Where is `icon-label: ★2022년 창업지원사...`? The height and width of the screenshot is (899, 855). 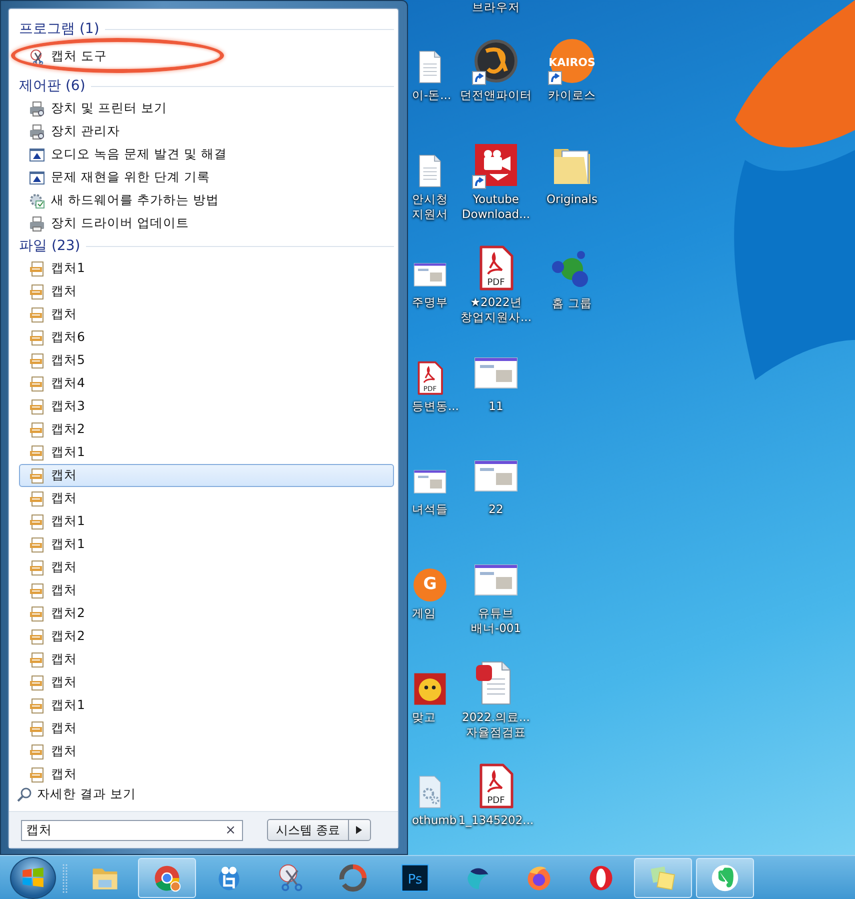 icon-label: ★2022년 창업지원사... is located at coordinates (496, 310).